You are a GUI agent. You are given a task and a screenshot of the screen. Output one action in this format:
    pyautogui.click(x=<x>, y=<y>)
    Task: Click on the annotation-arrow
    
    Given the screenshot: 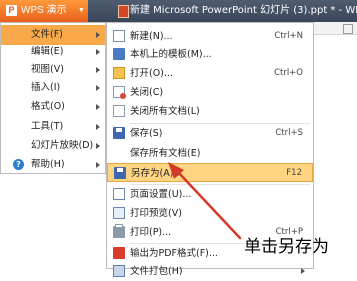 What is the action you would take?
    pyautogui.click(x=205, y=201)
    